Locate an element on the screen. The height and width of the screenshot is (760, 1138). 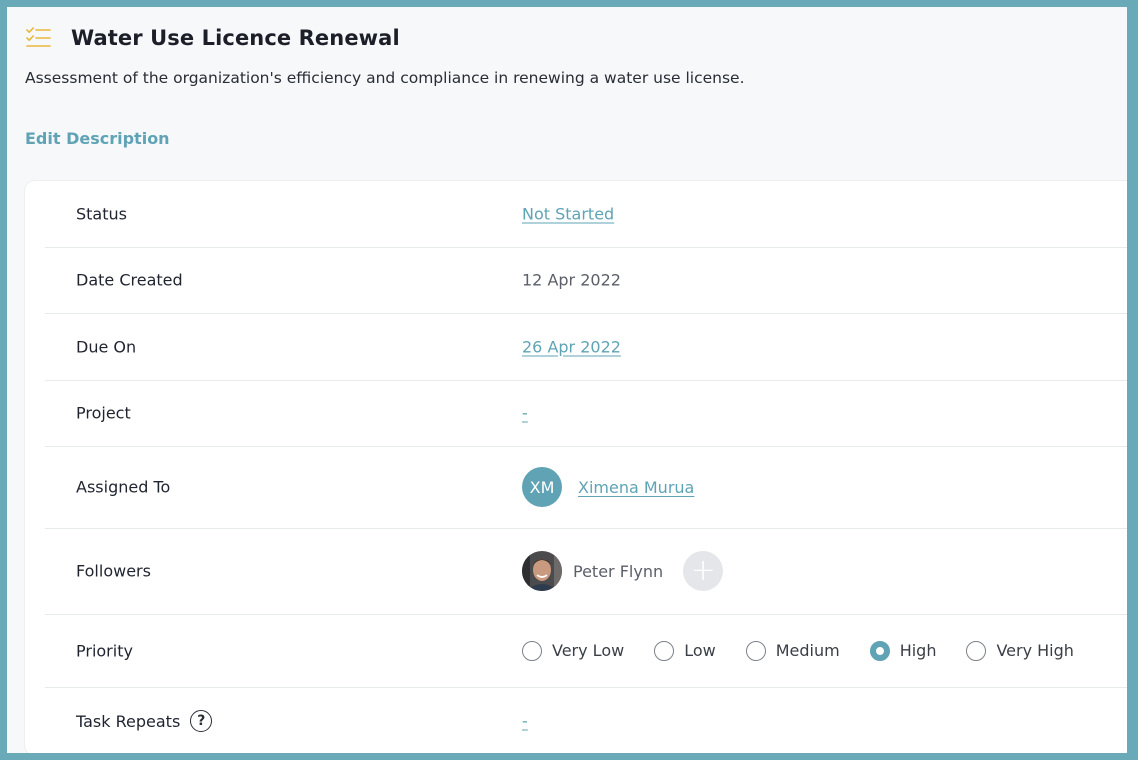
task-repeats-label-group: Task Repeats ? is located at coordinates (144, 721).